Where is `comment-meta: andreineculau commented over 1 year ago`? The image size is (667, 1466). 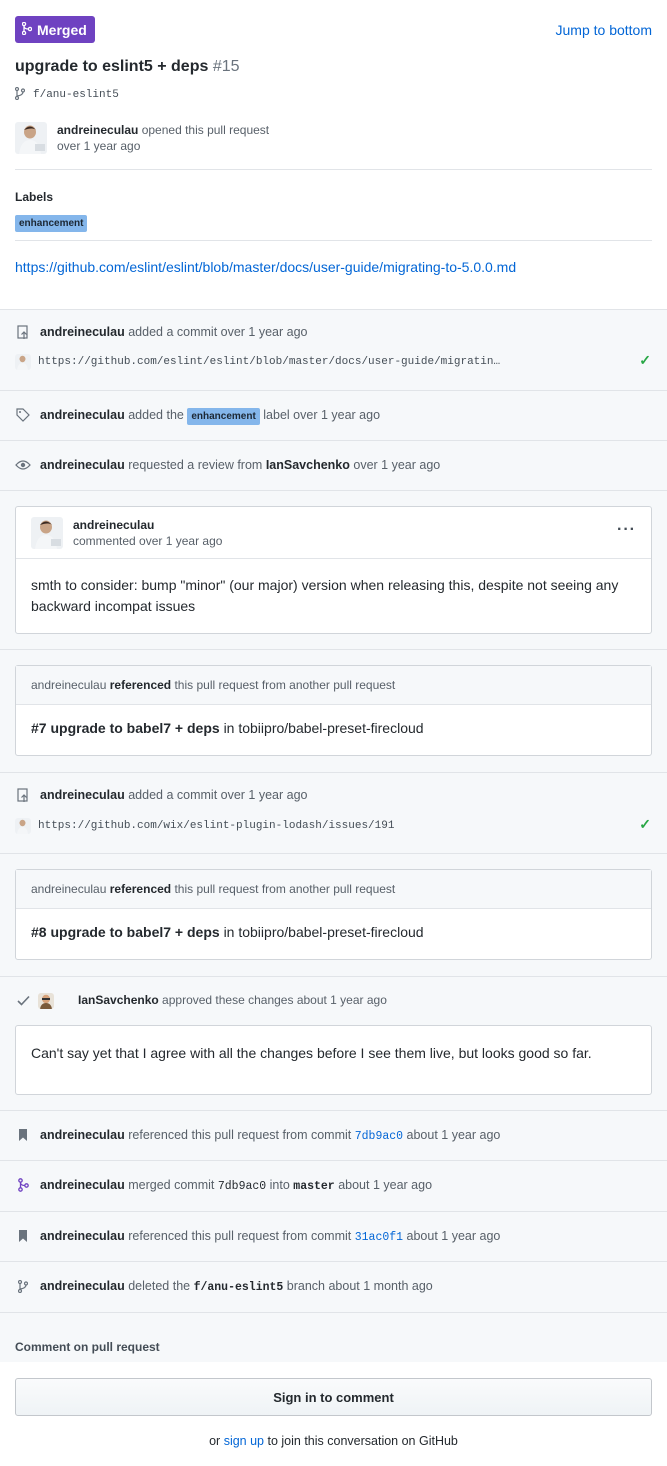
comment-meta: andreineculau commented over 1 year ago is located at coordinates (147, 533).